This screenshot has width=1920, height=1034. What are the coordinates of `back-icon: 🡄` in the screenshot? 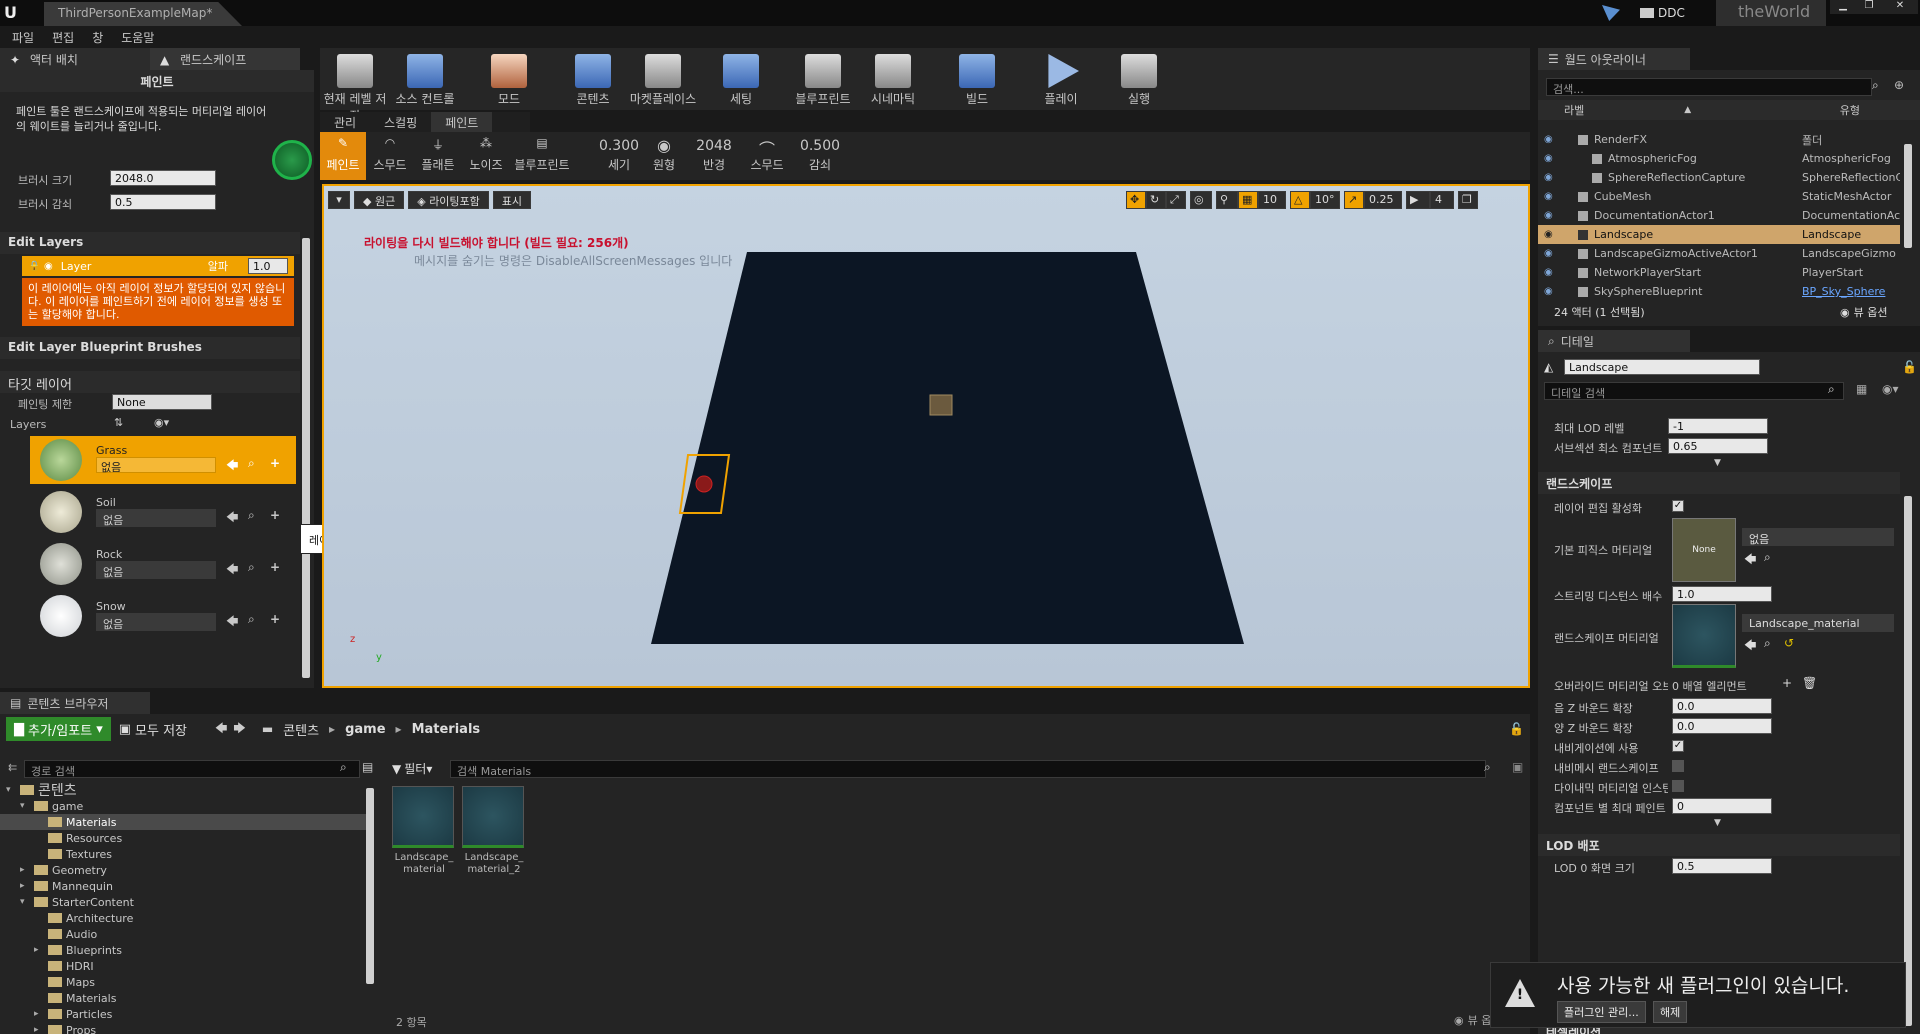 It's located at (221, 729).